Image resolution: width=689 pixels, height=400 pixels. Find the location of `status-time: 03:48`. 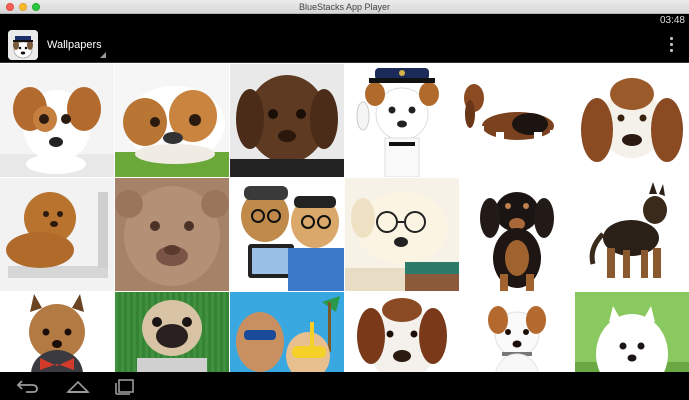

status-time: 03:48 is located at coordinates (672, 20).